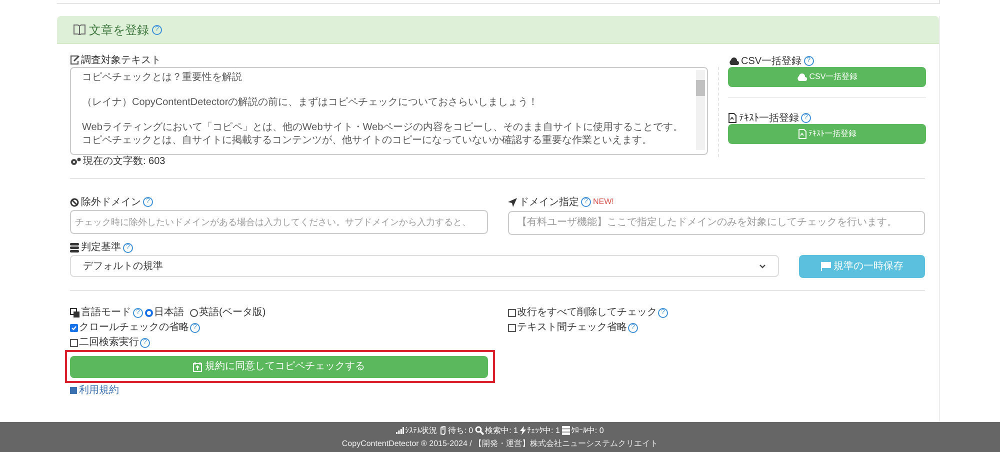 The height and width of the screenshot is (452, 1000). I want to click on status-text: ｸﾛｰﾙ中: 0, so click(587, 431).